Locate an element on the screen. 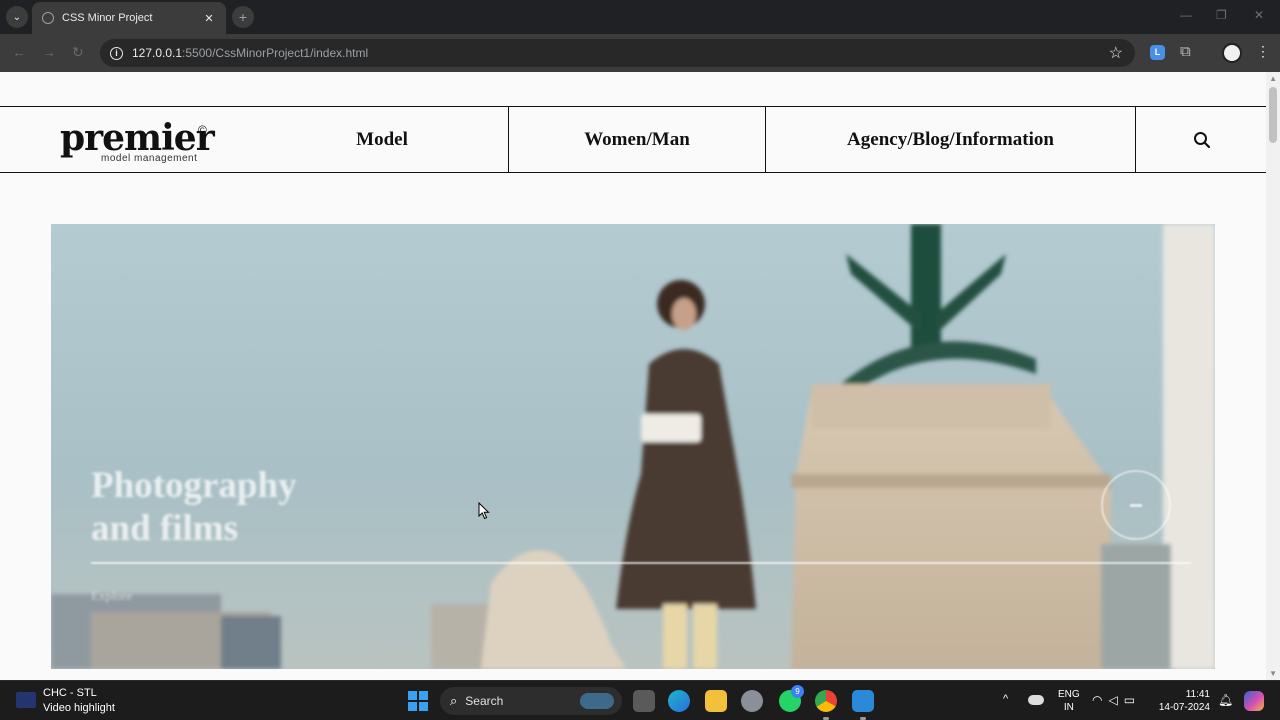 This screenshot has width=1280, height=720. nav-agency-blog-information: Agency/Blog/Information is located at coordinates (950, 140).